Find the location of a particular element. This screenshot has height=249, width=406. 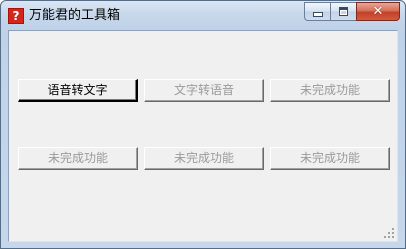

close-button: ✕ is located at coordinates (378, 11).